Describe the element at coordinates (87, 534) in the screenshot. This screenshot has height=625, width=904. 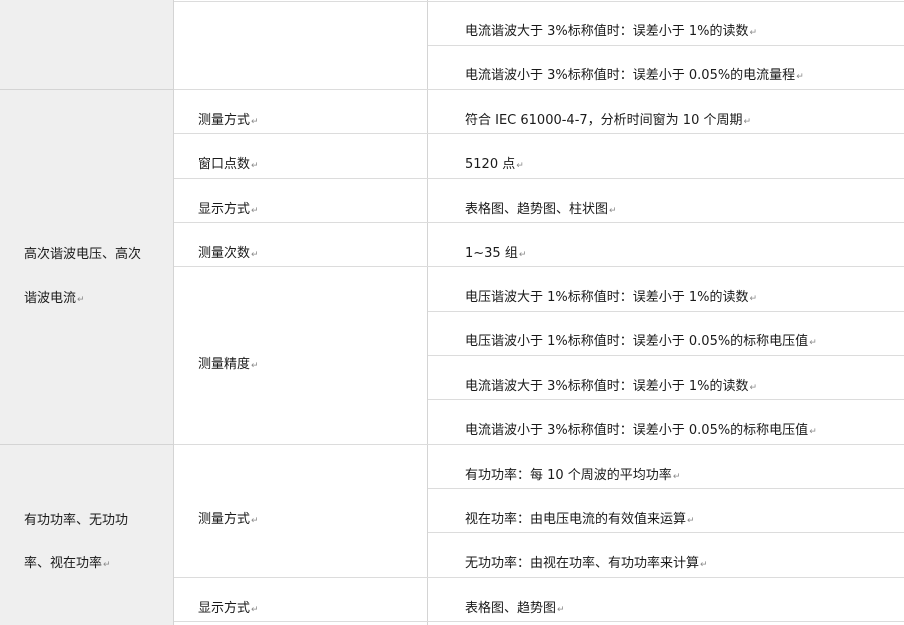
I see `category-cell-power` at that location.